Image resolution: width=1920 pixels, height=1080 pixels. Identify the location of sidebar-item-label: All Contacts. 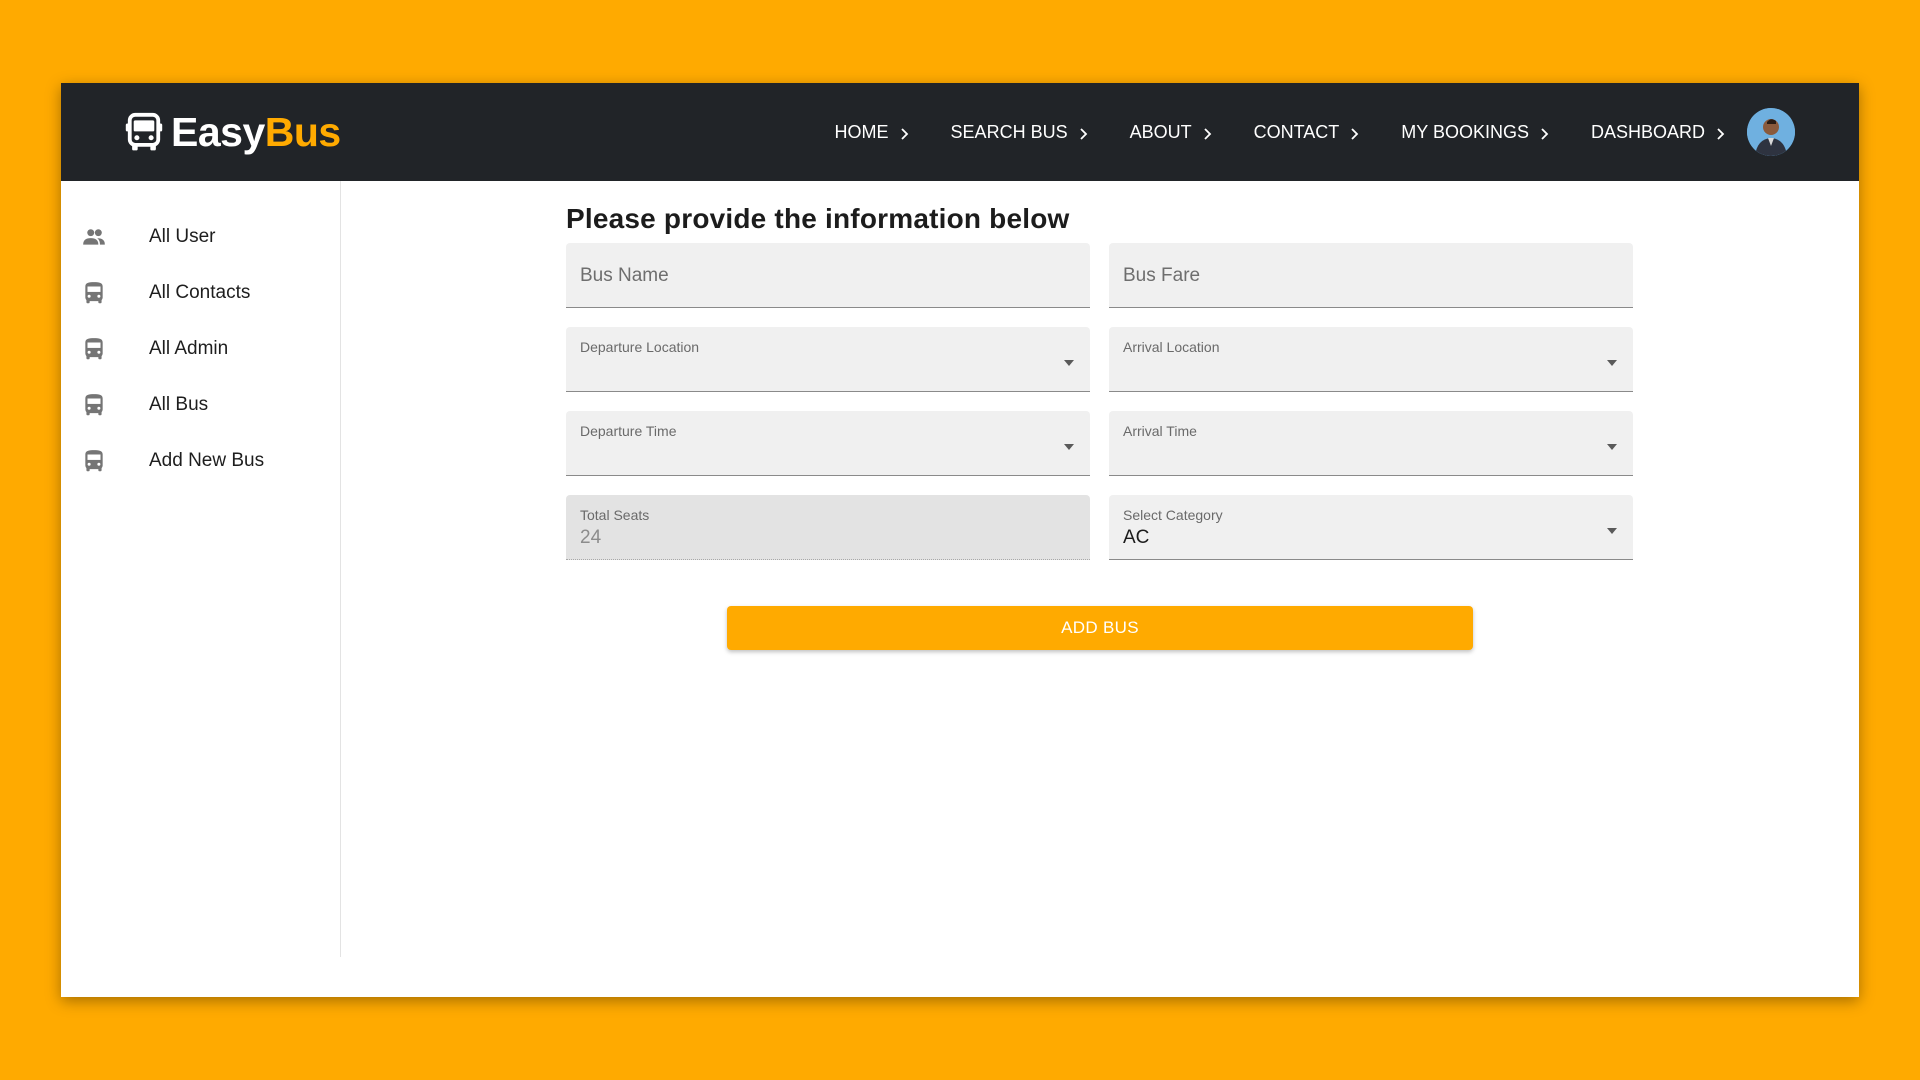
(200, 292).